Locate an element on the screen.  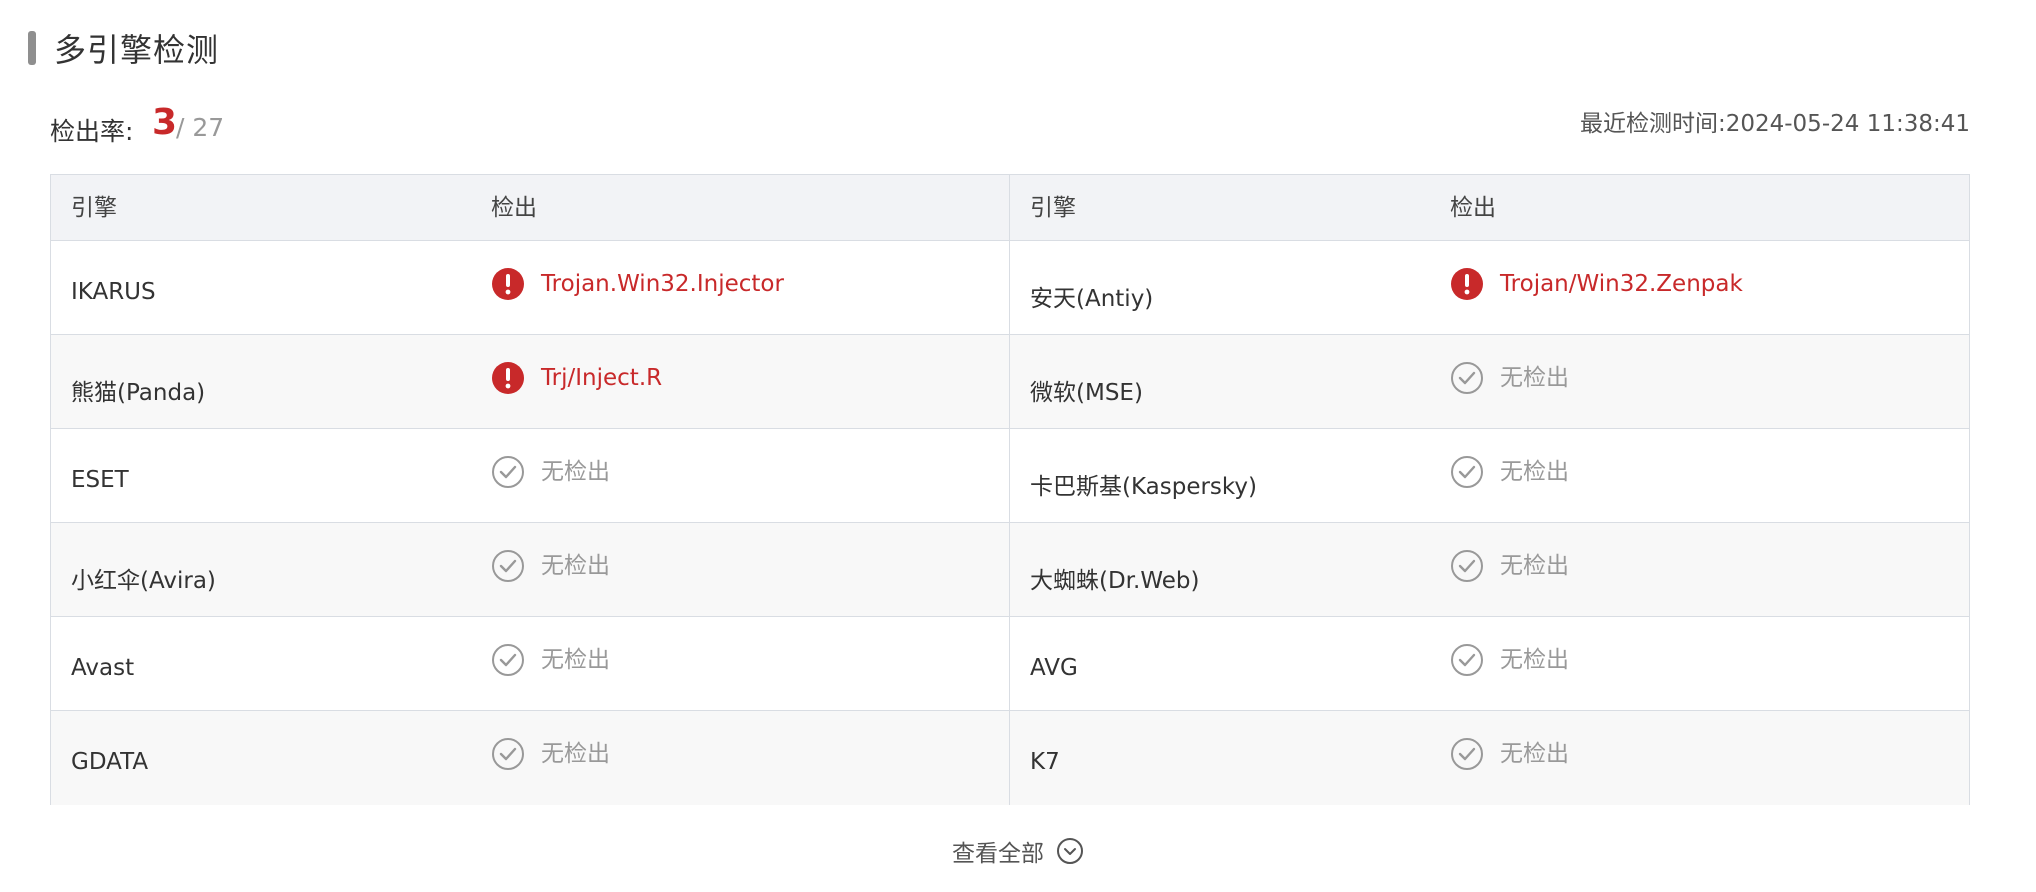
engine-entry: 安天(Antiy) Trojan/Win32.Zenpak is located at coordinates (1489, 287).